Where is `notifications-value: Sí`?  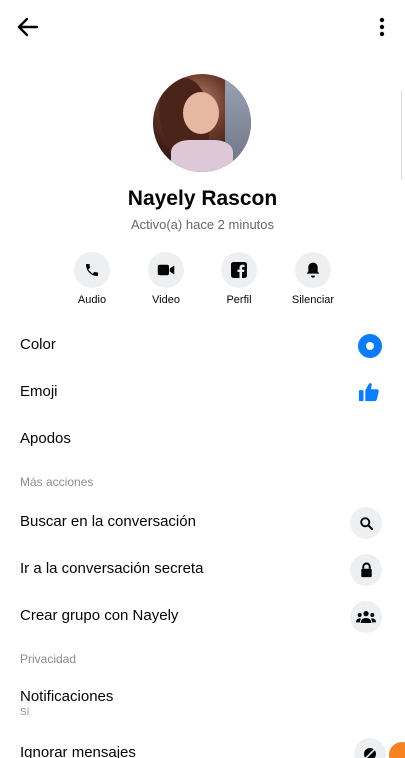
notifications-value: Sí is located at coordinates (25, 712).